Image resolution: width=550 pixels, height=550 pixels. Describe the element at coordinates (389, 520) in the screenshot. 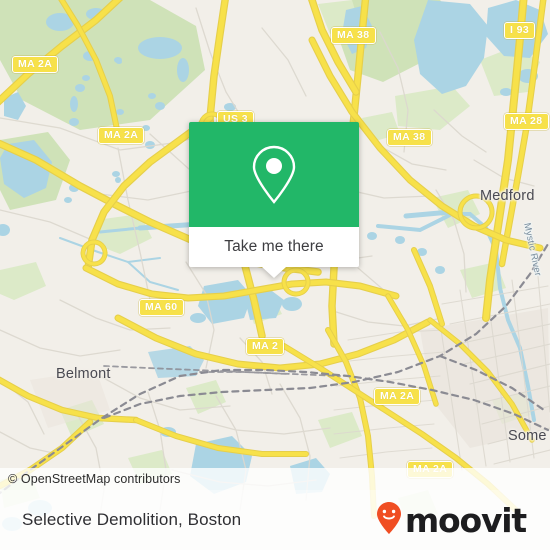

I see `moovit-smiley-pin-icon` at that location.